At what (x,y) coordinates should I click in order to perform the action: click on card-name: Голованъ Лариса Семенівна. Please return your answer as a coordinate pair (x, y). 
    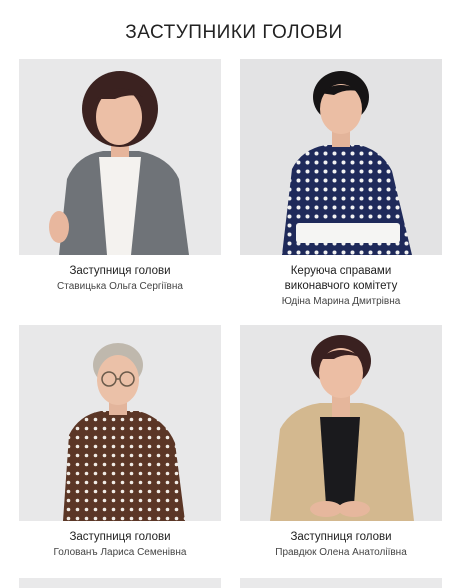
    Looking at the image, I should click on (120, 553).